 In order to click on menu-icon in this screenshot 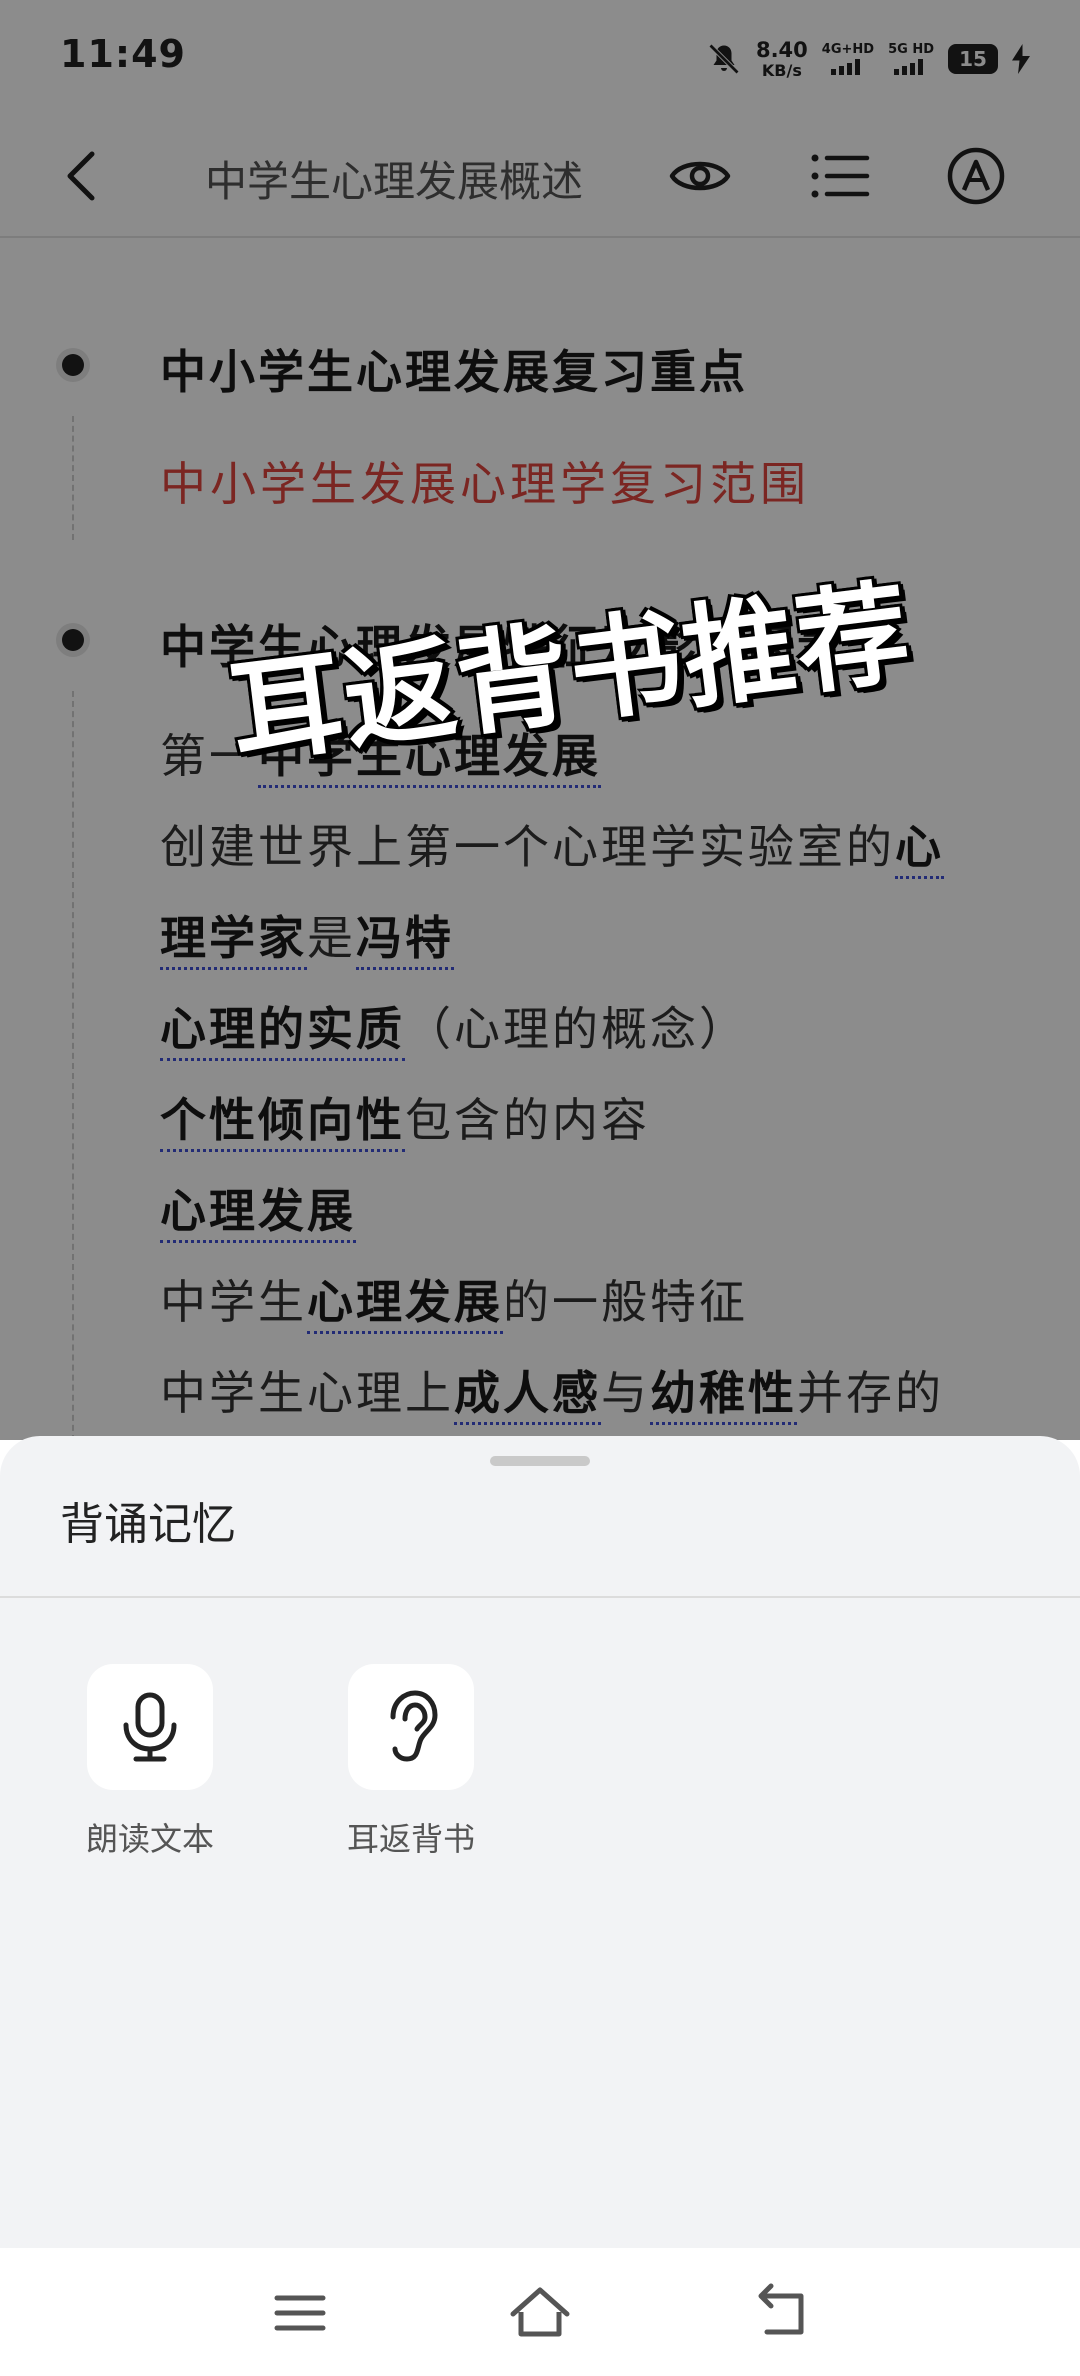, I will do `click(300, 2313)`.